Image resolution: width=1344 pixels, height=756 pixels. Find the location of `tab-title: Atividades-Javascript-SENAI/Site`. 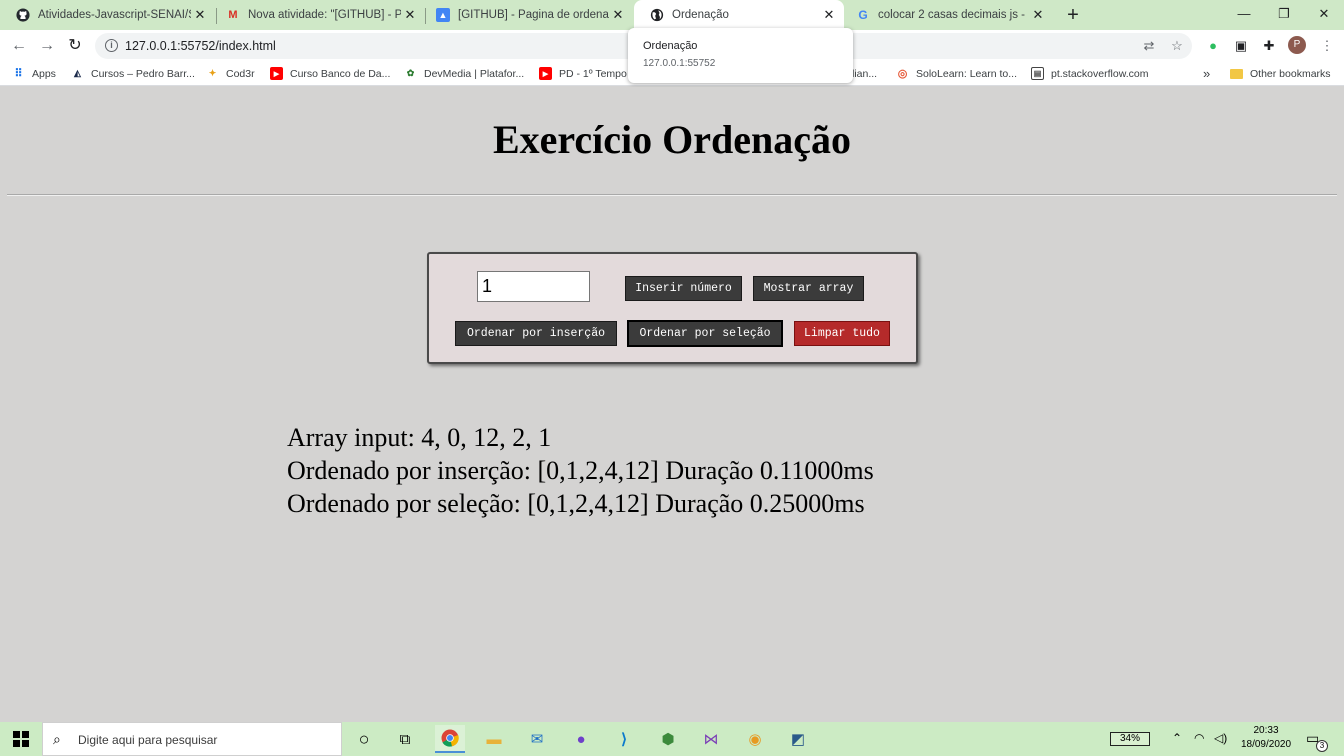

tab-title: Atividades-Javascript-SENAI/Site is located at coordinates (114, 15).